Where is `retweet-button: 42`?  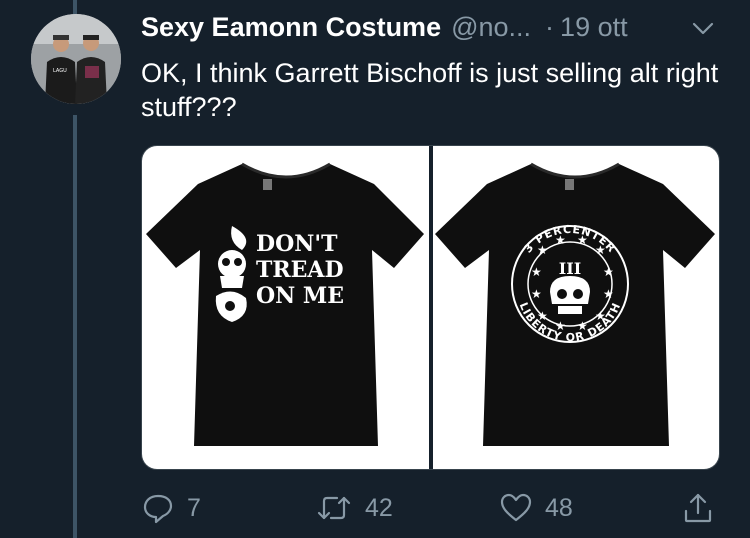 retweet-button: 42 is located at coordinates (354, 508).